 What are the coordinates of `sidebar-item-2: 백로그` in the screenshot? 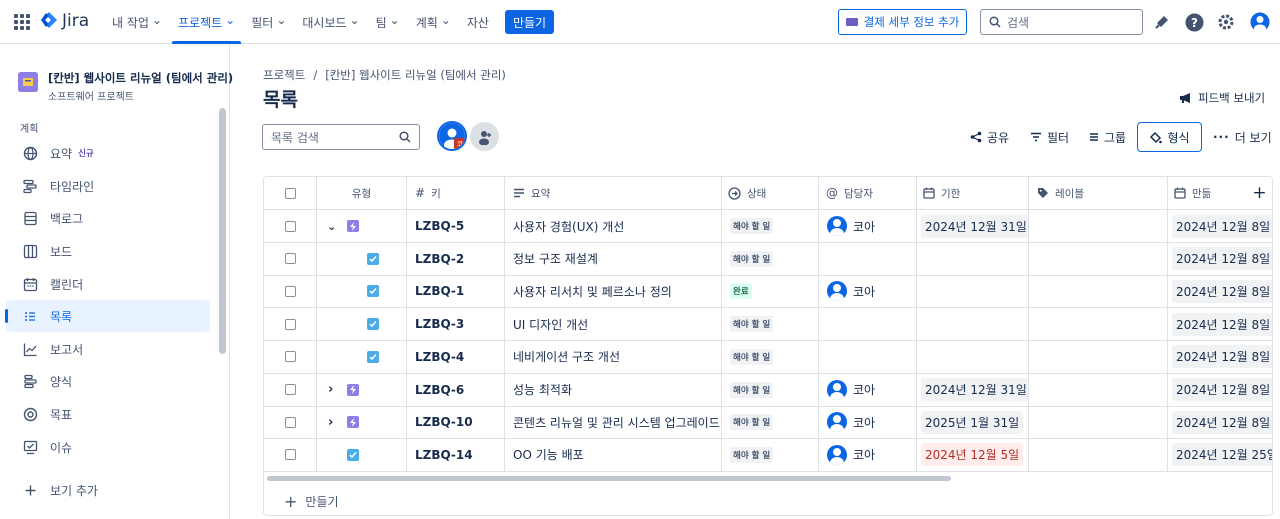 It's located at (108, 218).